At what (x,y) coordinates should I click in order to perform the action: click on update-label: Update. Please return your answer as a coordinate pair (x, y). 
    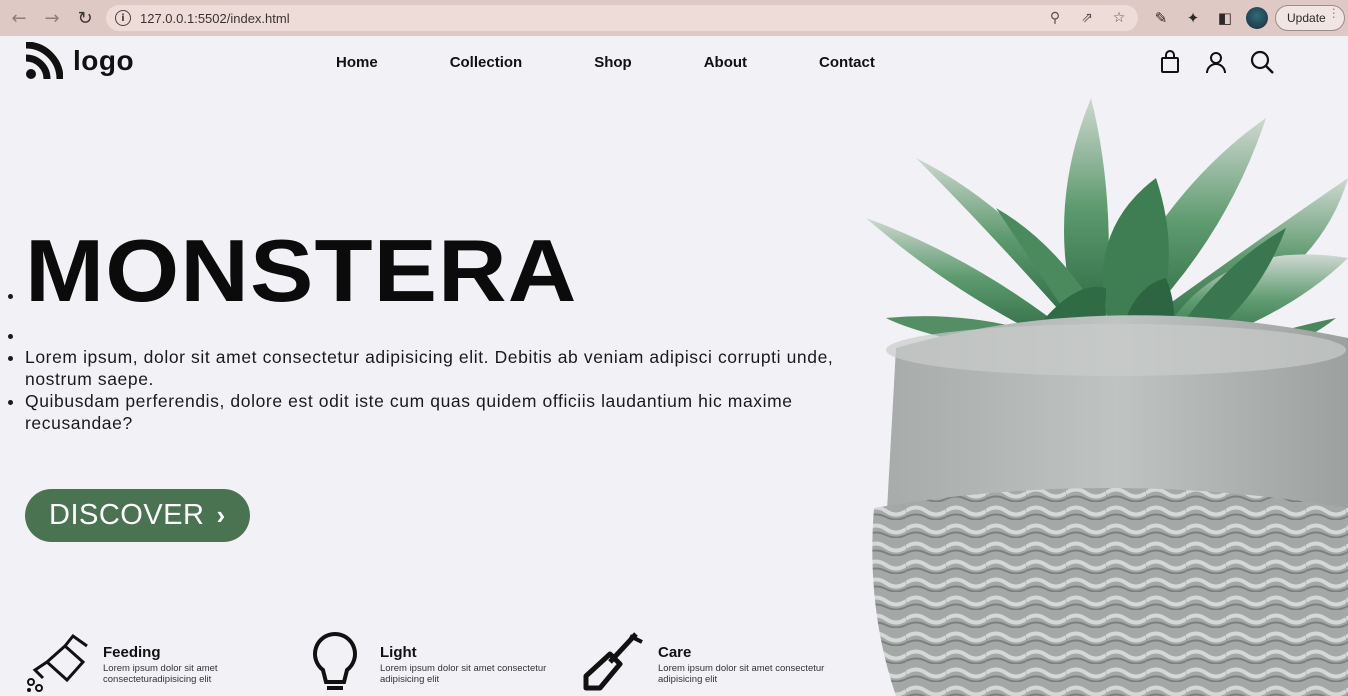
    Looking at the image, I should click on (1306, 18).